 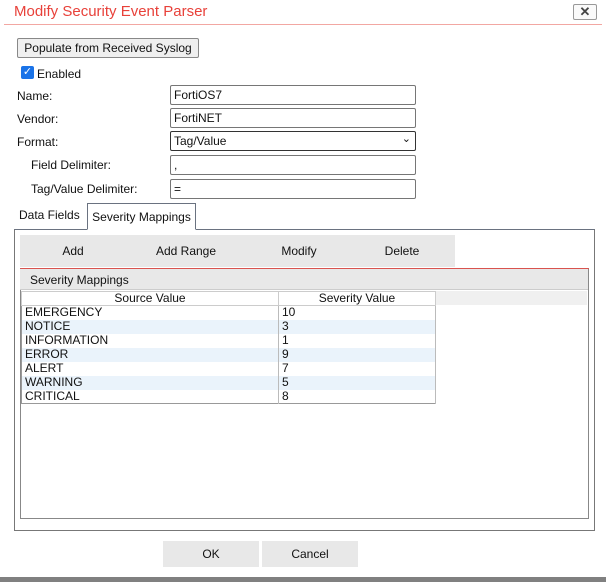 I want to click on source-value-cell: WARNING, so click(x=150, y=382).